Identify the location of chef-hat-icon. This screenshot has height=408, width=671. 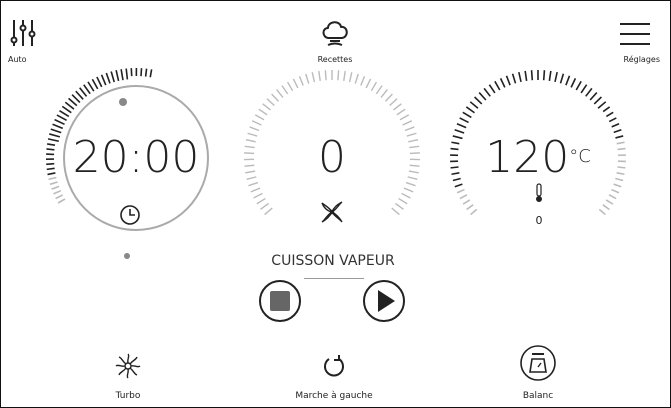
(335, 33).